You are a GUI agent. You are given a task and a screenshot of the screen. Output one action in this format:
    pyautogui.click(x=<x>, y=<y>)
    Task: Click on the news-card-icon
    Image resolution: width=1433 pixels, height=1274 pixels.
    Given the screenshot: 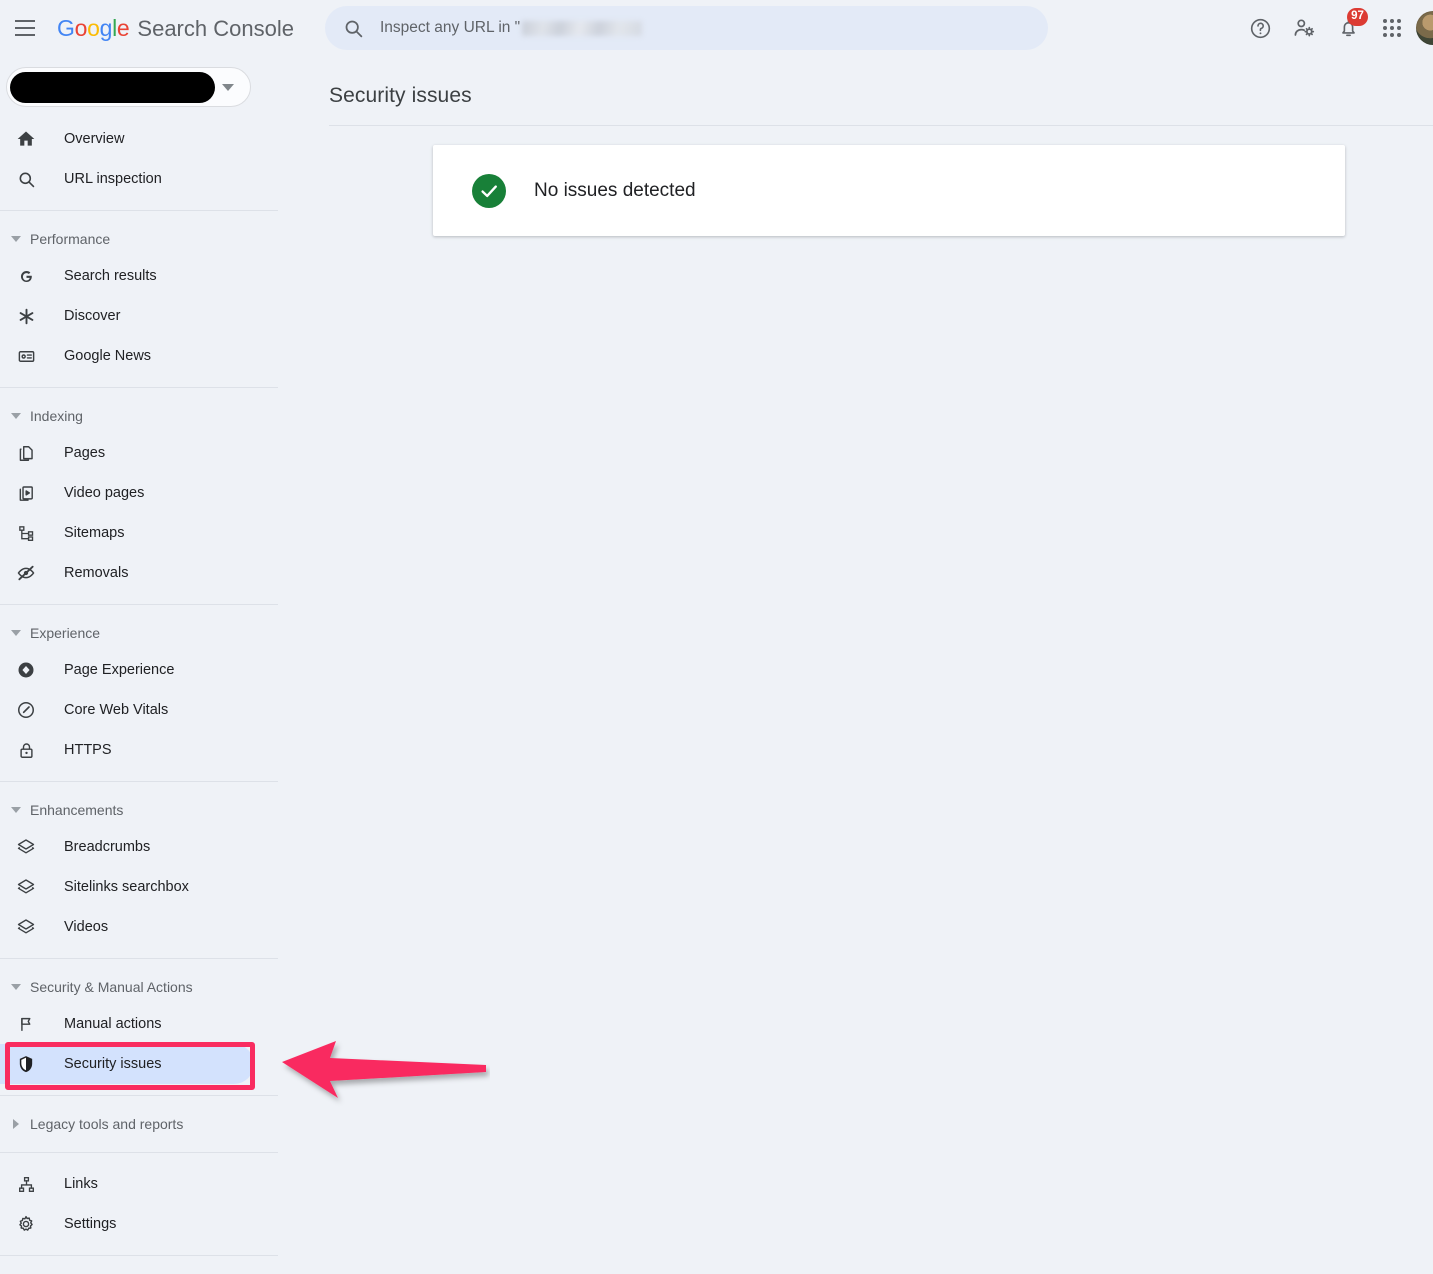 What is the action you would take?
    pyautogui.click(x=26, y=356)
    